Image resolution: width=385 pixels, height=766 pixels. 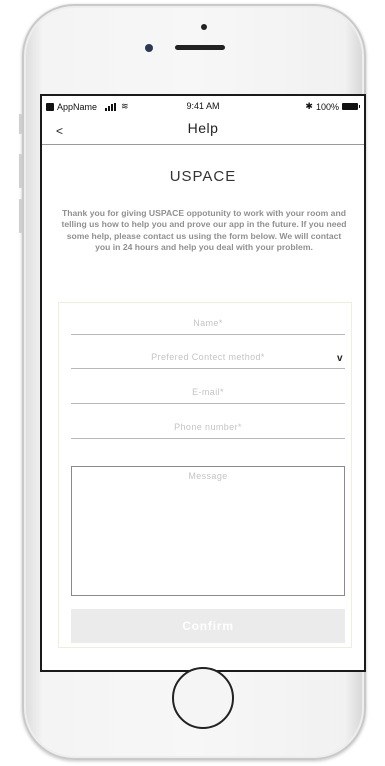 I want to click on phone-placeholder: Phone number*, so click(x=208, y=427).